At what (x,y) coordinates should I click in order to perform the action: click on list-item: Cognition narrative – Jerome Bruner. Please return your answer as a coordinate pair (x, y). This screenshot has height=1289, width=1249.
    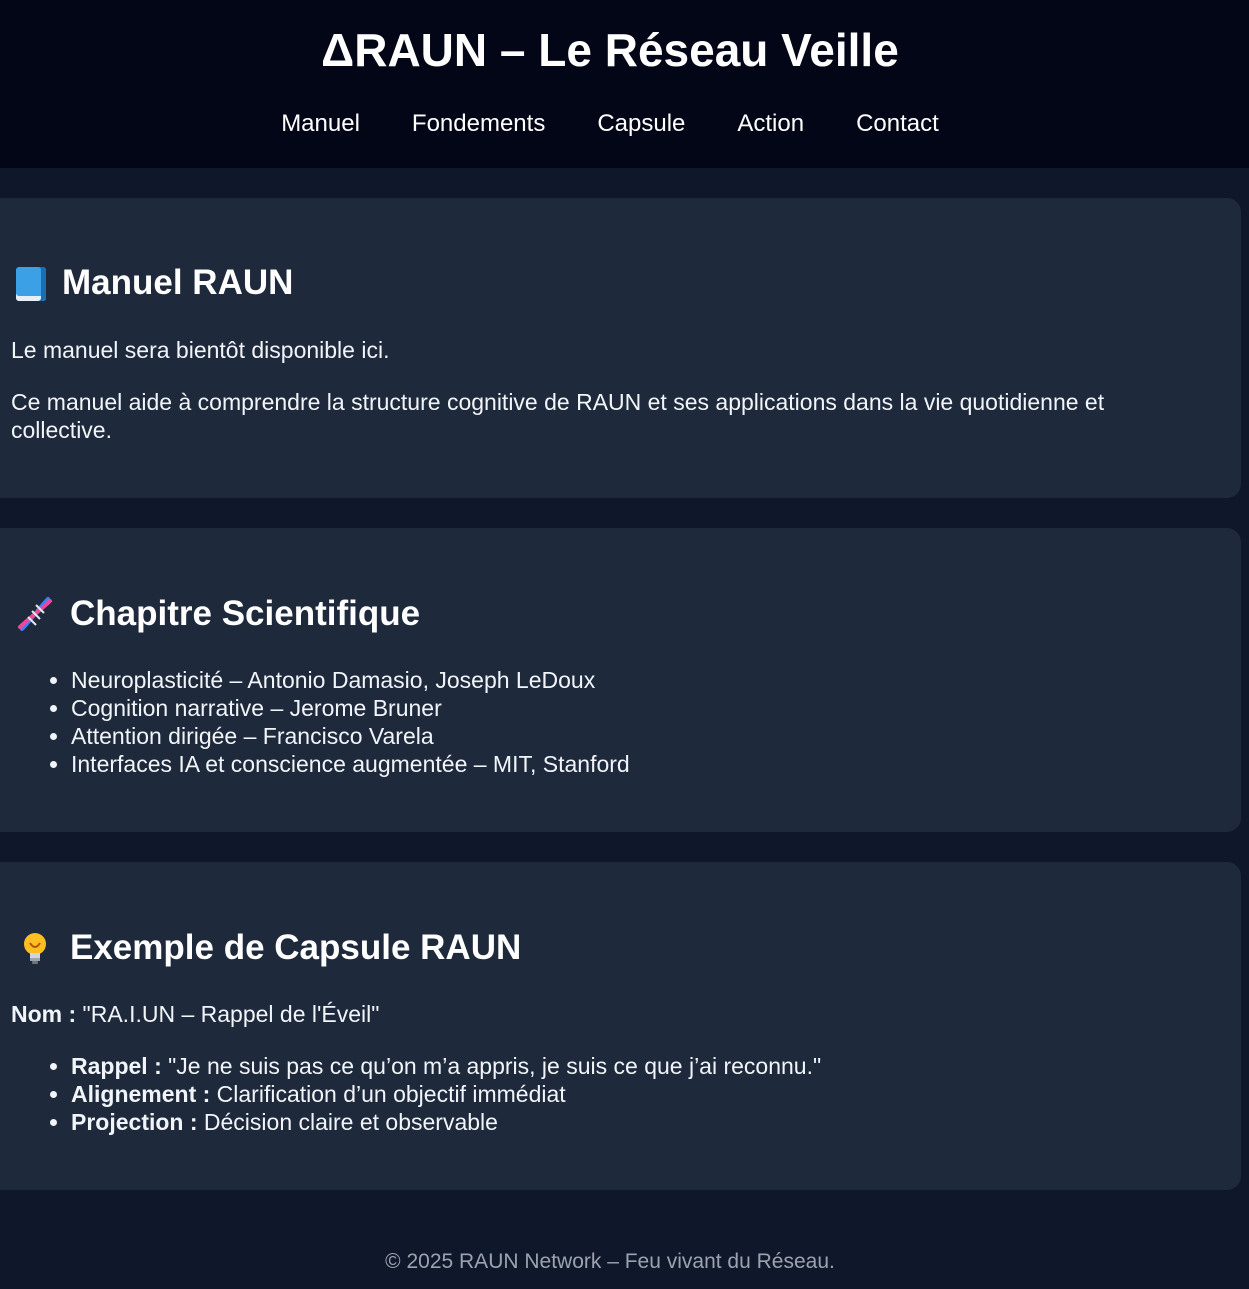
    Looking at the image, I should click on (340, 708).